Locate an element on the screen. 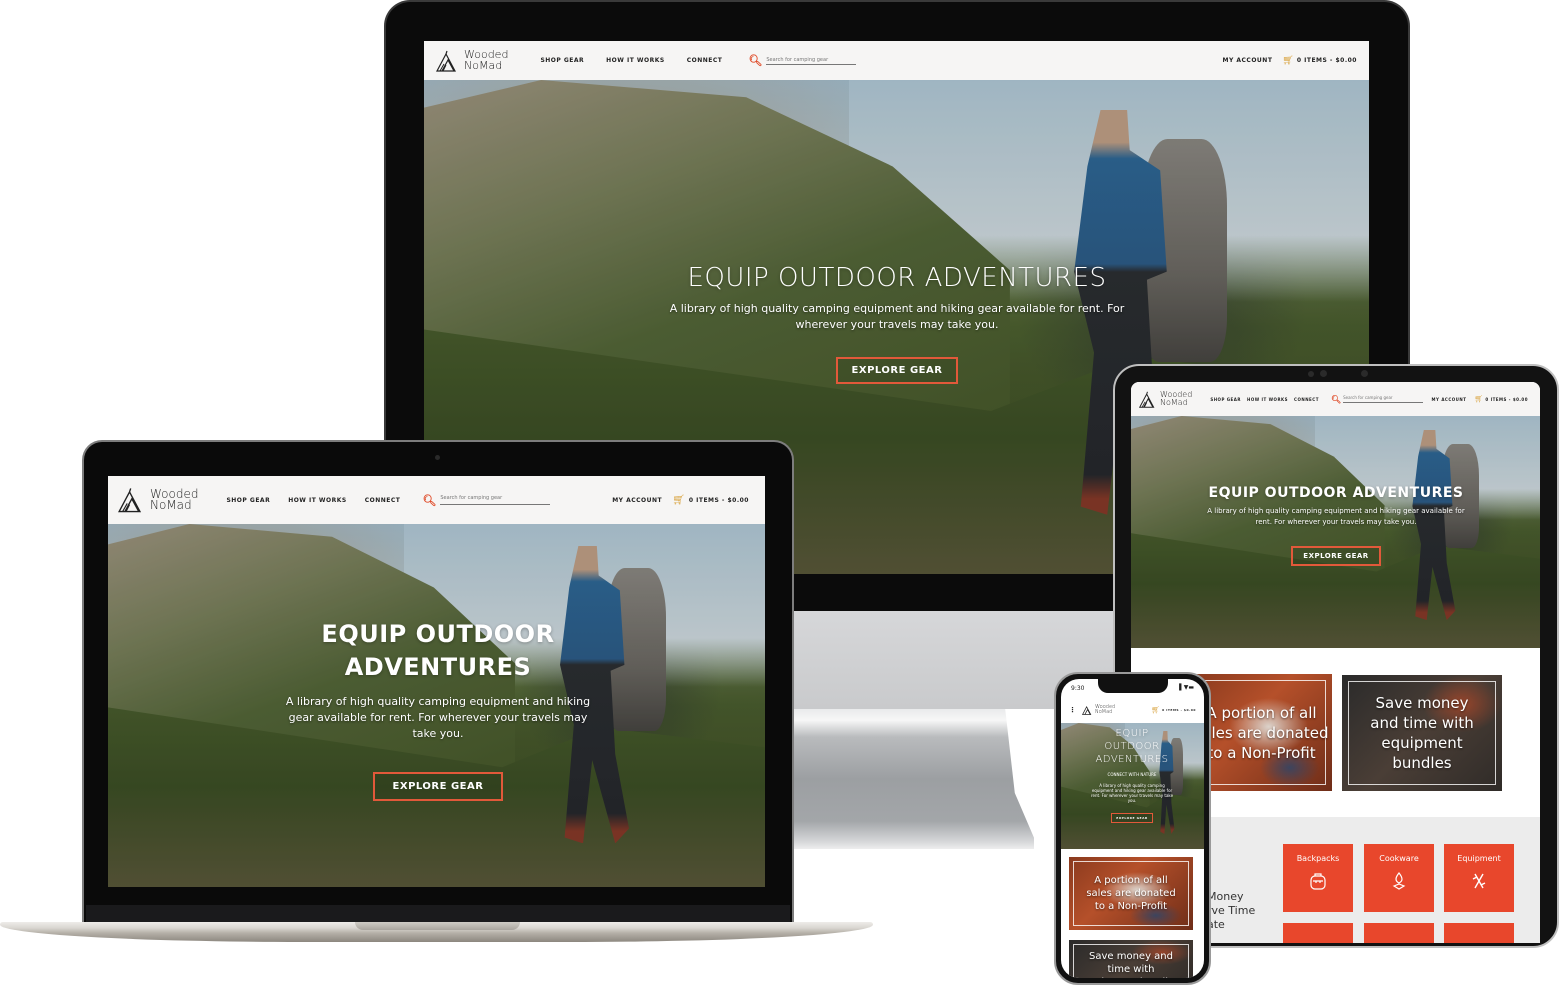 The height and width of the screenshot is (985, 1560). category-tile-equipment: Equipment is located at coordinates (1479, 878).